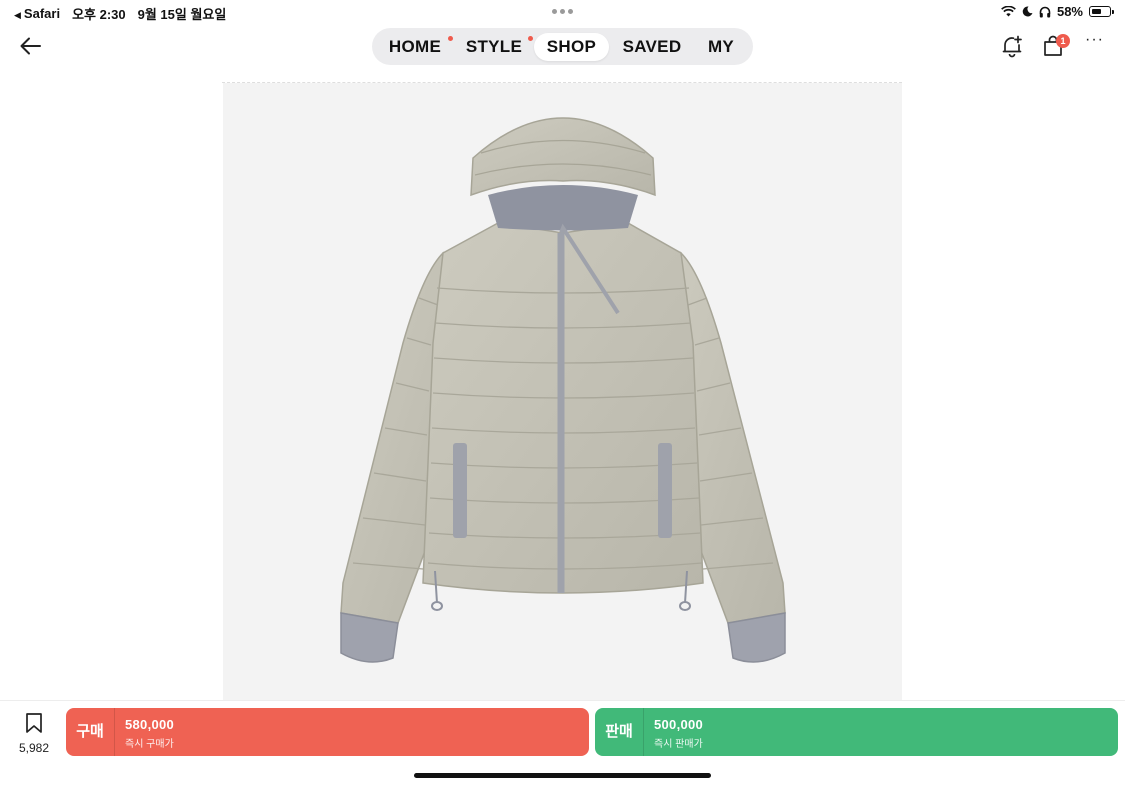  Describe the element at coordinates (562, 700) in the screenshot. I see `bottom-divider` at that location.